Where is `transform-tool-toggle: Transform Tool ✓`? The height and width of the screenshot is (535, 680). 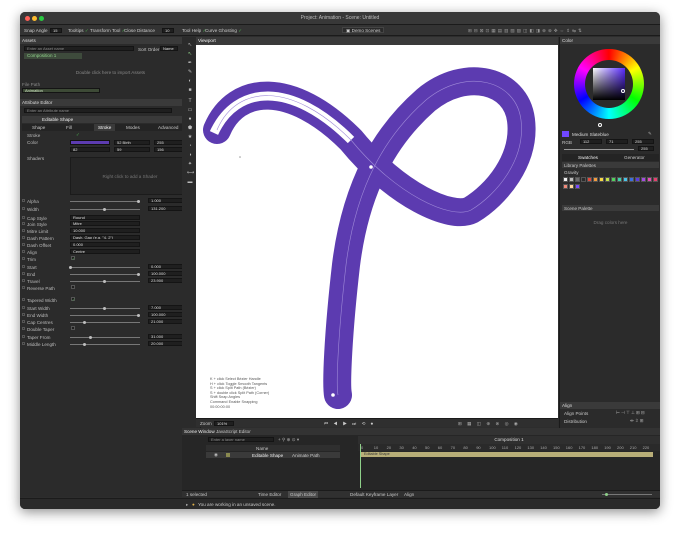
transform-tool-toggle: Transform Tool ✓ is located at coordinates (108, 31).